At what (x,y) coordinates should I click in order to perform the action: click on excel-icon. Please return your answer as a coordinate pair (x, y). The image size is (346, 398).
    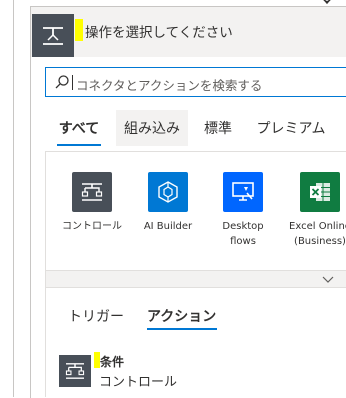
    Looking at the image, I should click on (320, 192).